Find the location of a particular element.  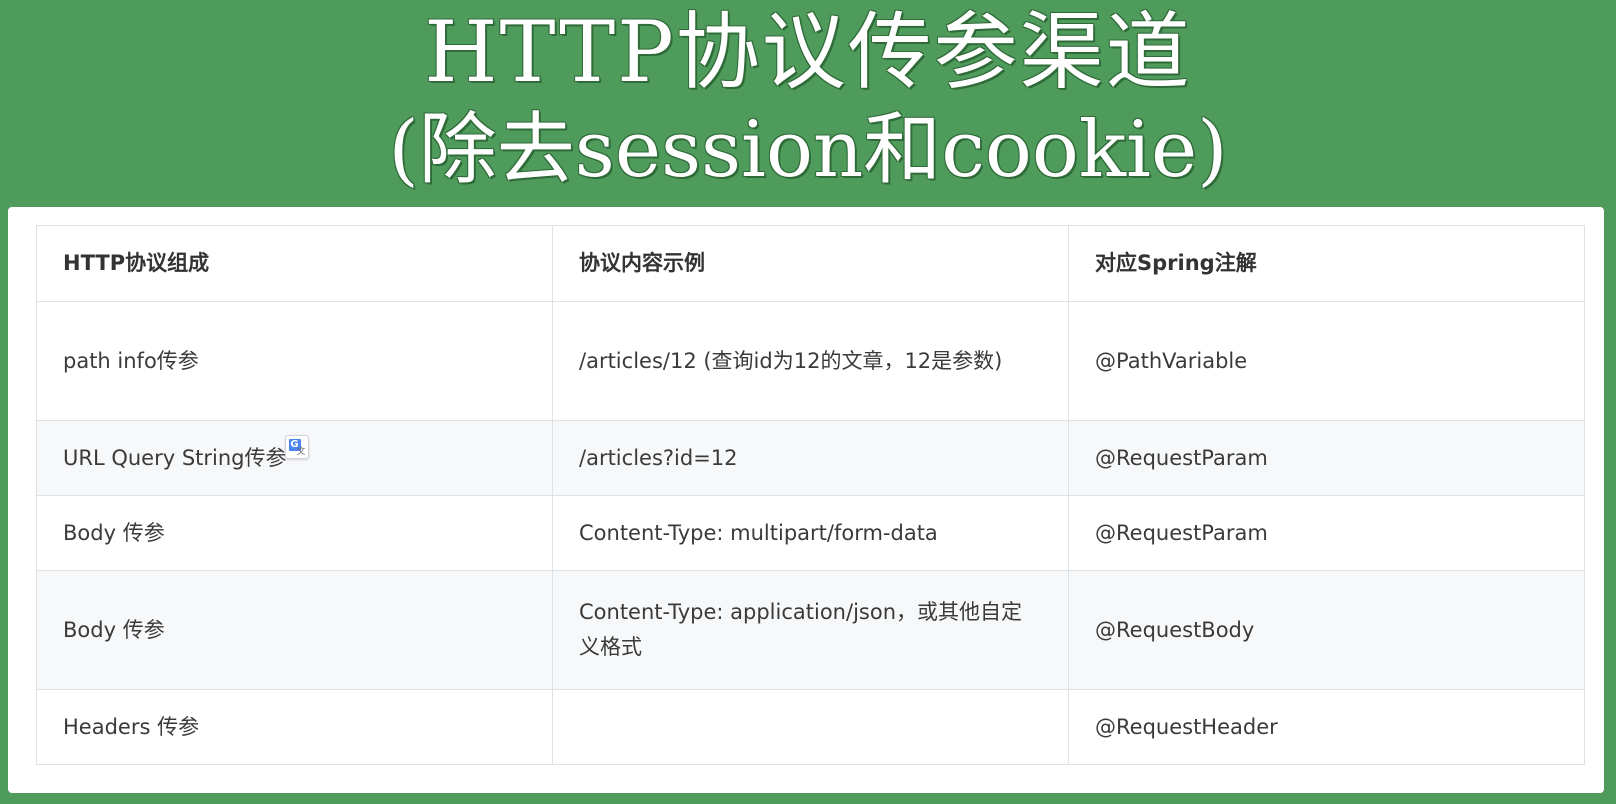

table-row: Headers 传参 @RequestHeader is located at coordinates (810, 727).